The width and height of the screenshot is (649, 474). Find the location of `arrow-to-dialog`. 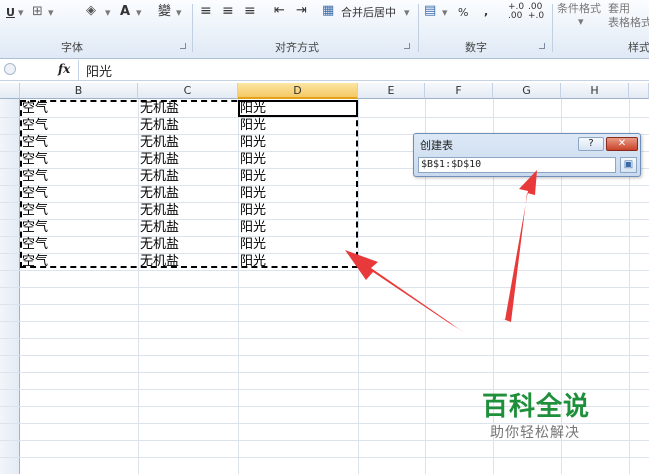

arrow-to-dialog is located at coordinates (518, 246).